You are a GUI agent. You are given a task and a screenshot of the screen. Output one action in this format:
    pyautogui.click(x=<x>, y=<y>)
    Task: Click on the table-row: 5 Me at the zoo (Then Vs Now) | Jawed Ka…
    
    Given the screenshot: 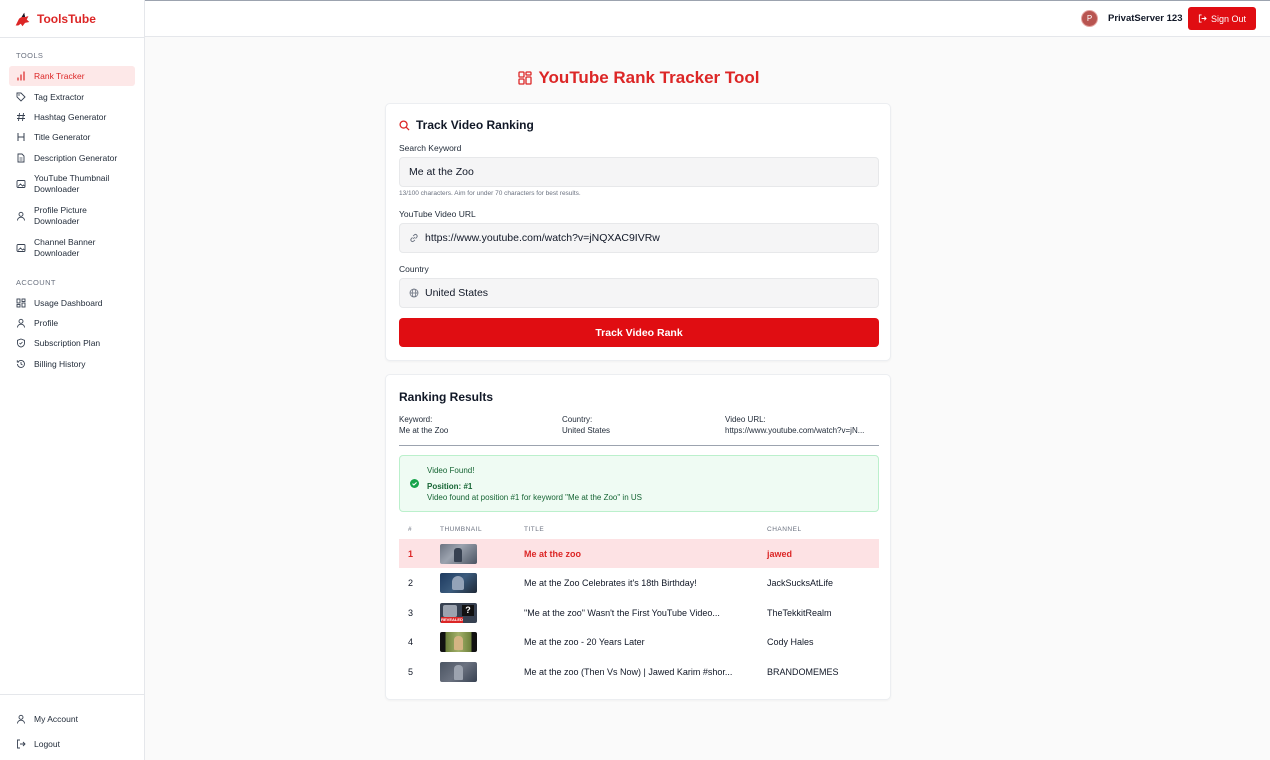 What is the action you would take?
    pyautogui.click(x=639, y=671)
    